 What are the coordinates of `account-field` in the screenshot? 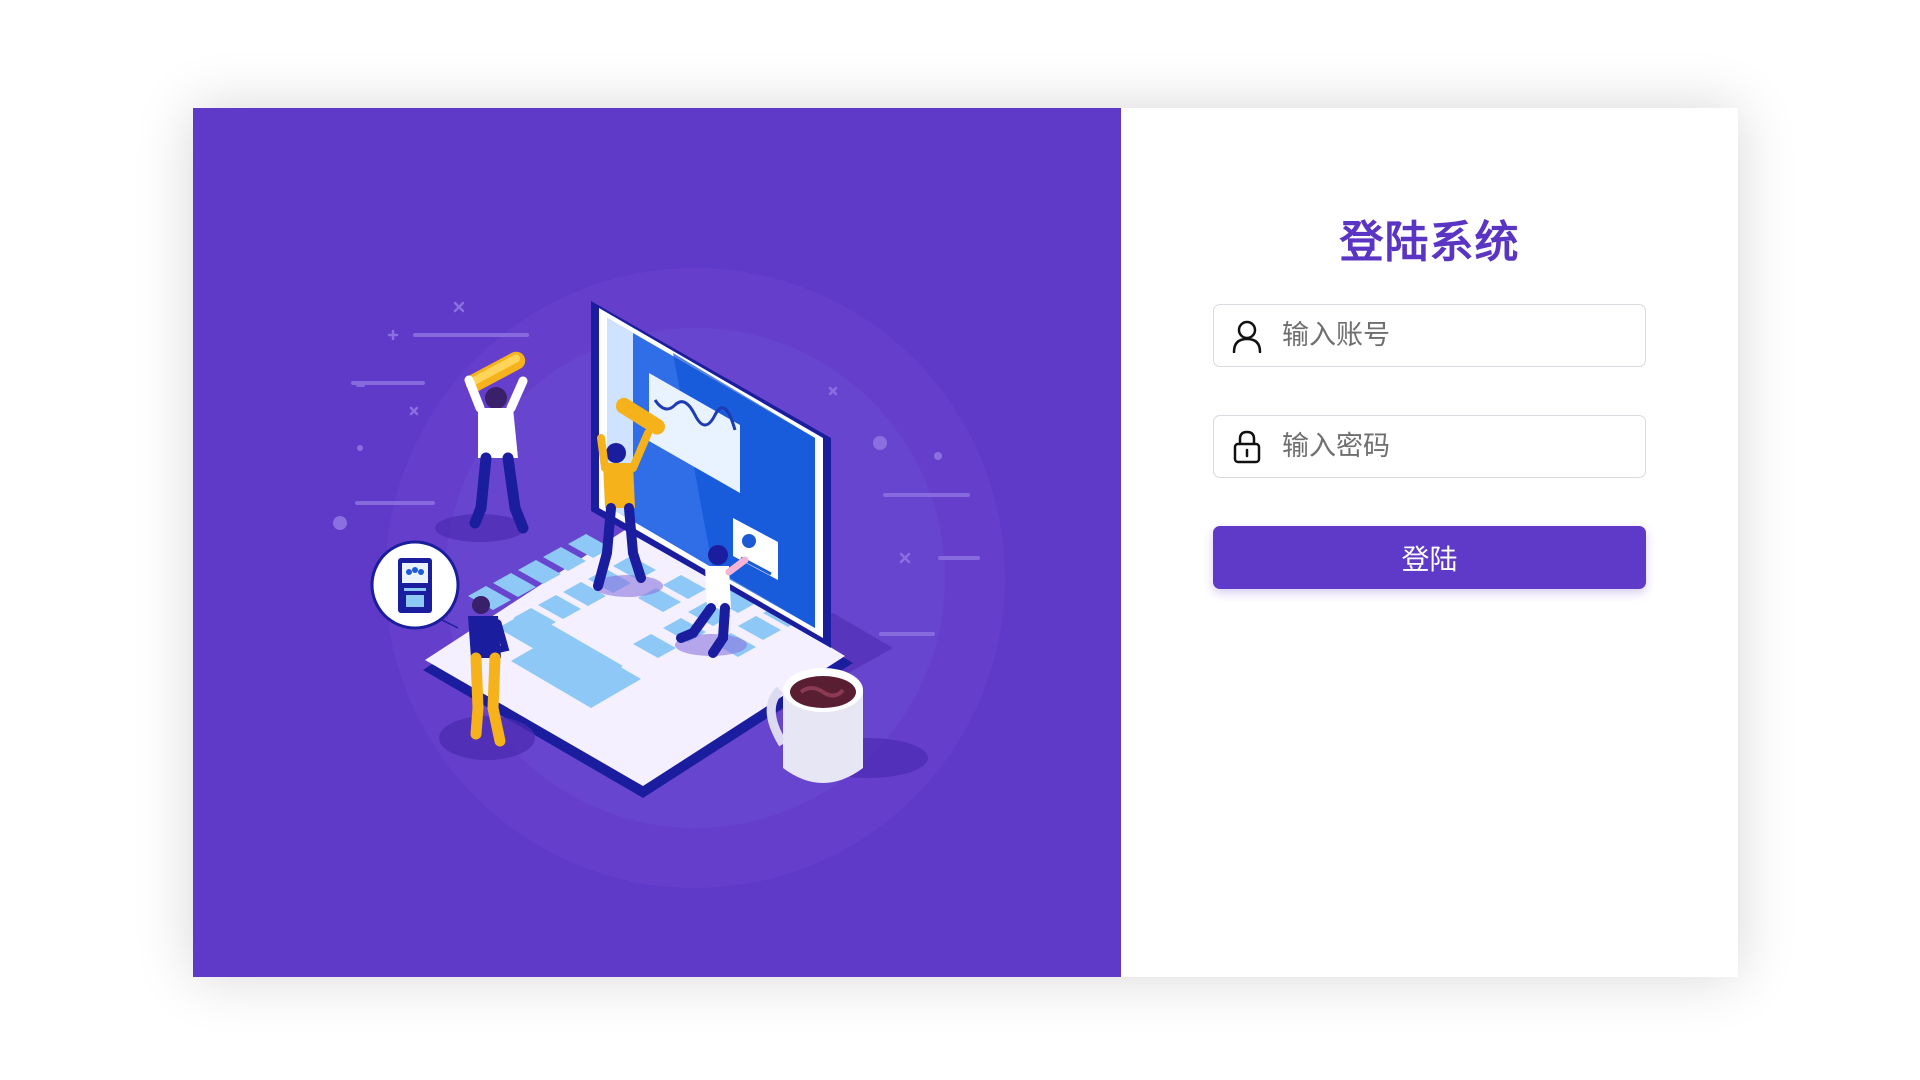 It's located at (1429, 335).